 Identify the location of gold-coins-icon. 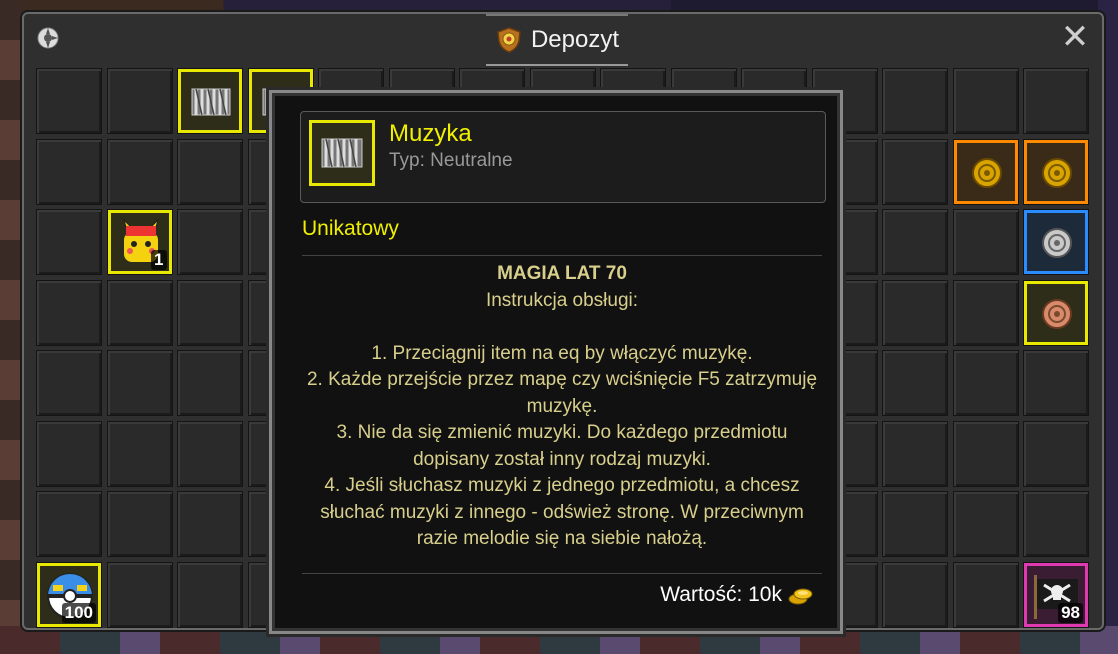
(800, 596).